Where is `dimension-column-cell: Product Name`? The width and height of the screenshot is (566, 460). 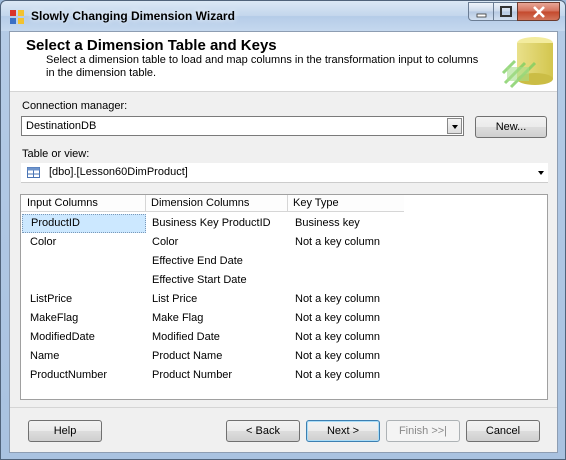
dimension-column-cell: Product Name is located at coordinates (187, 356).